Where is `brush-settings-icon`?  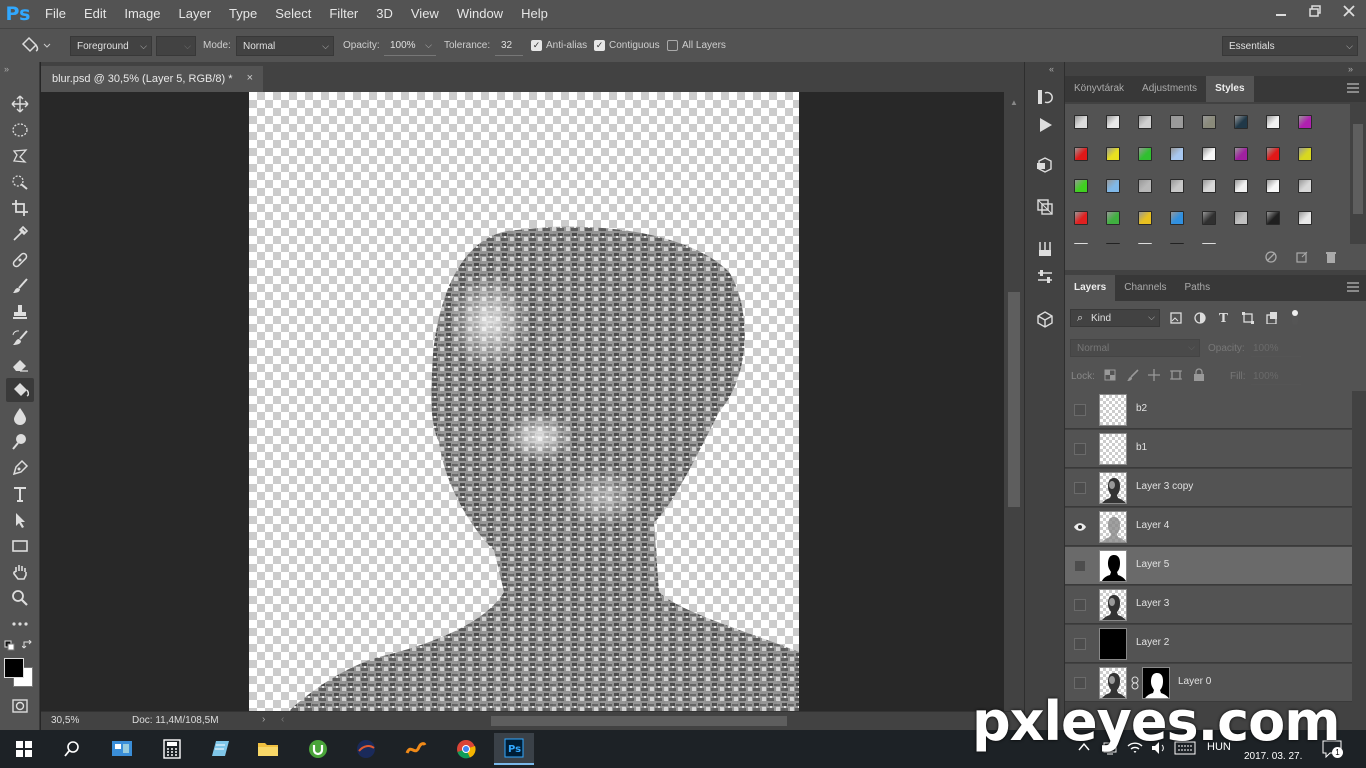
brush-settings-icon is located at coordinates (1045, 249).